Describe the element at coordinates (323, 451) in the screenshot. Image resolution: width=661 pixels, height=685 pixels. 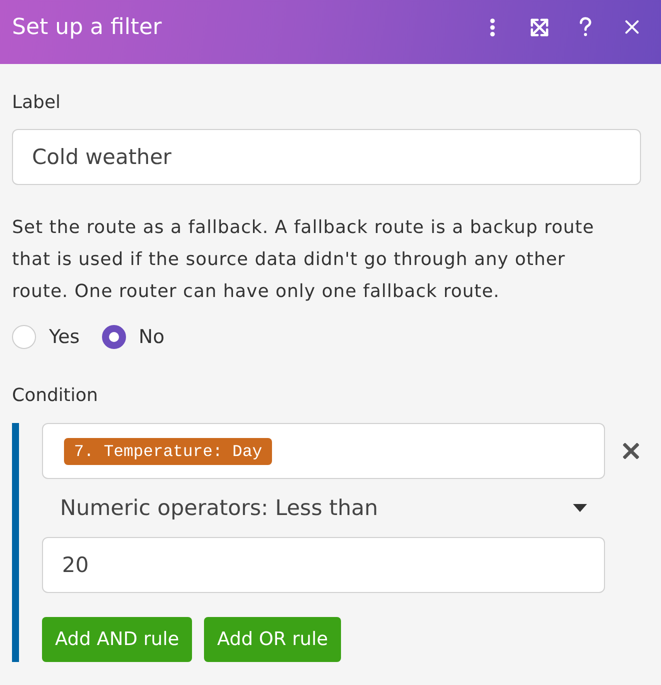
I see `operand-field: 7. Temperature: Day` at that location.